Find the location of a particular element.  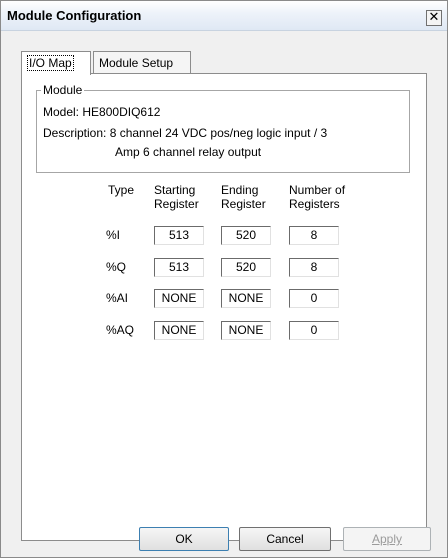

apply-button-label: Apply is located at coordinates (387, 539).